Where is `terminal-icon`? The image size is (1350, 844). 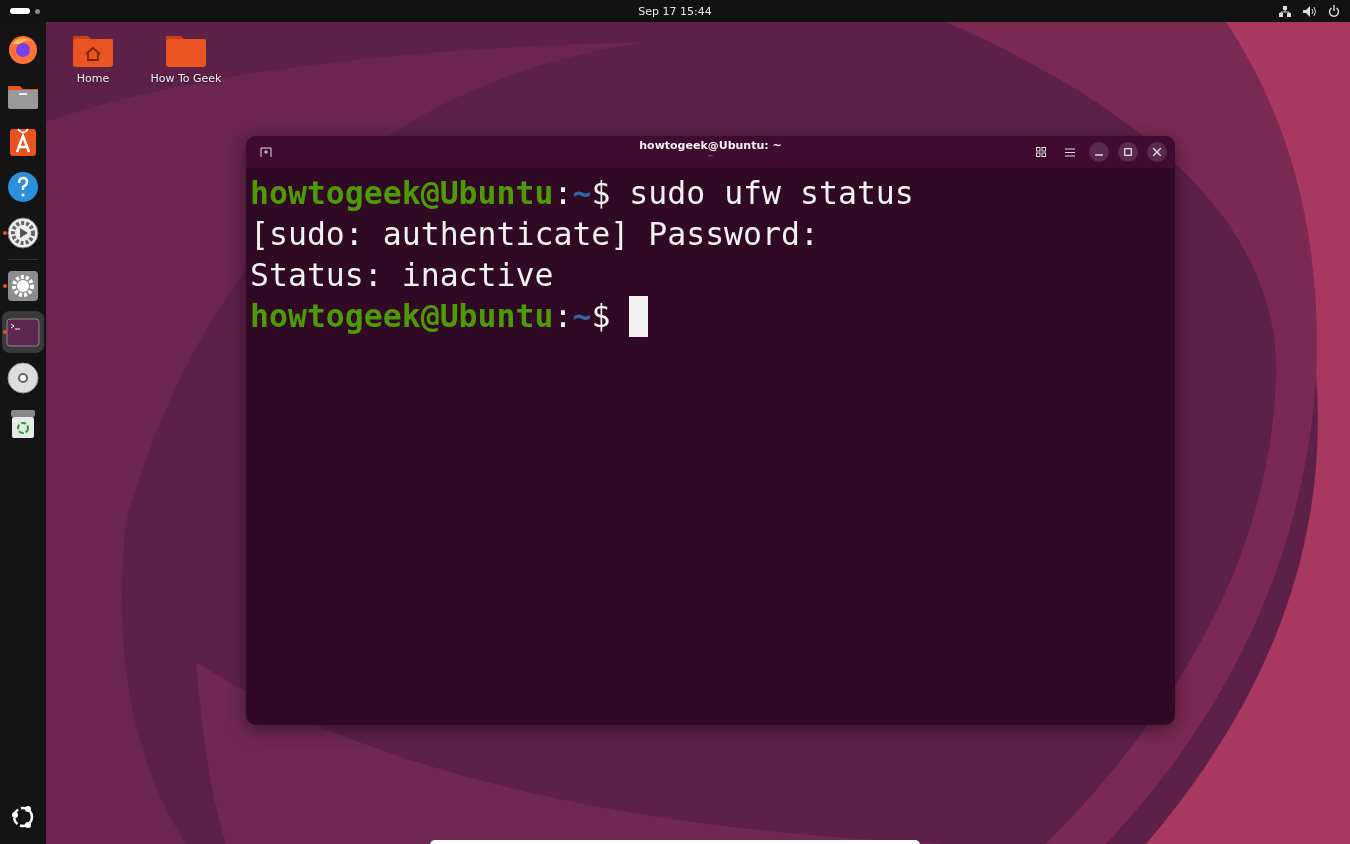
terminal-icon is located at coordinates (23, 332).